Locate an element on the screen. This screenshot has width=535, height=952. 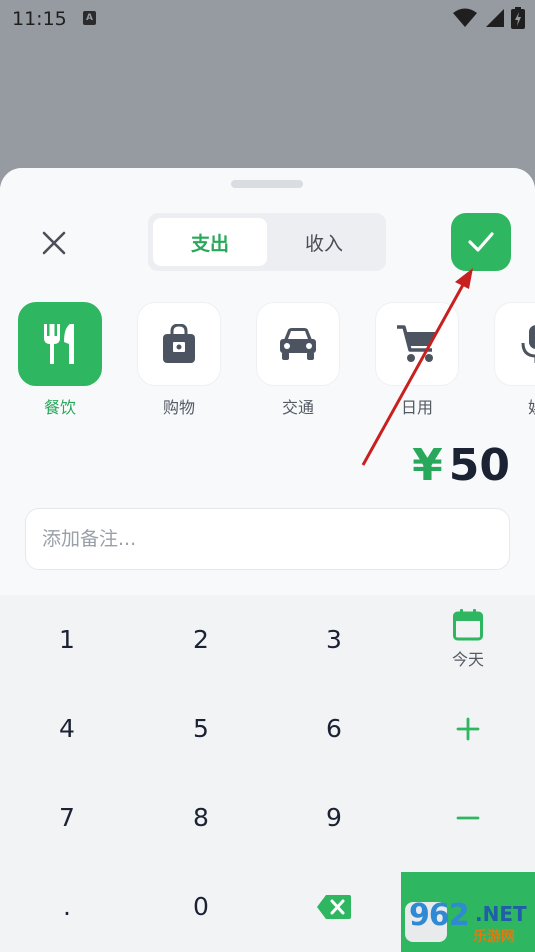
wifi-icon is located at coordinates (465, 17).